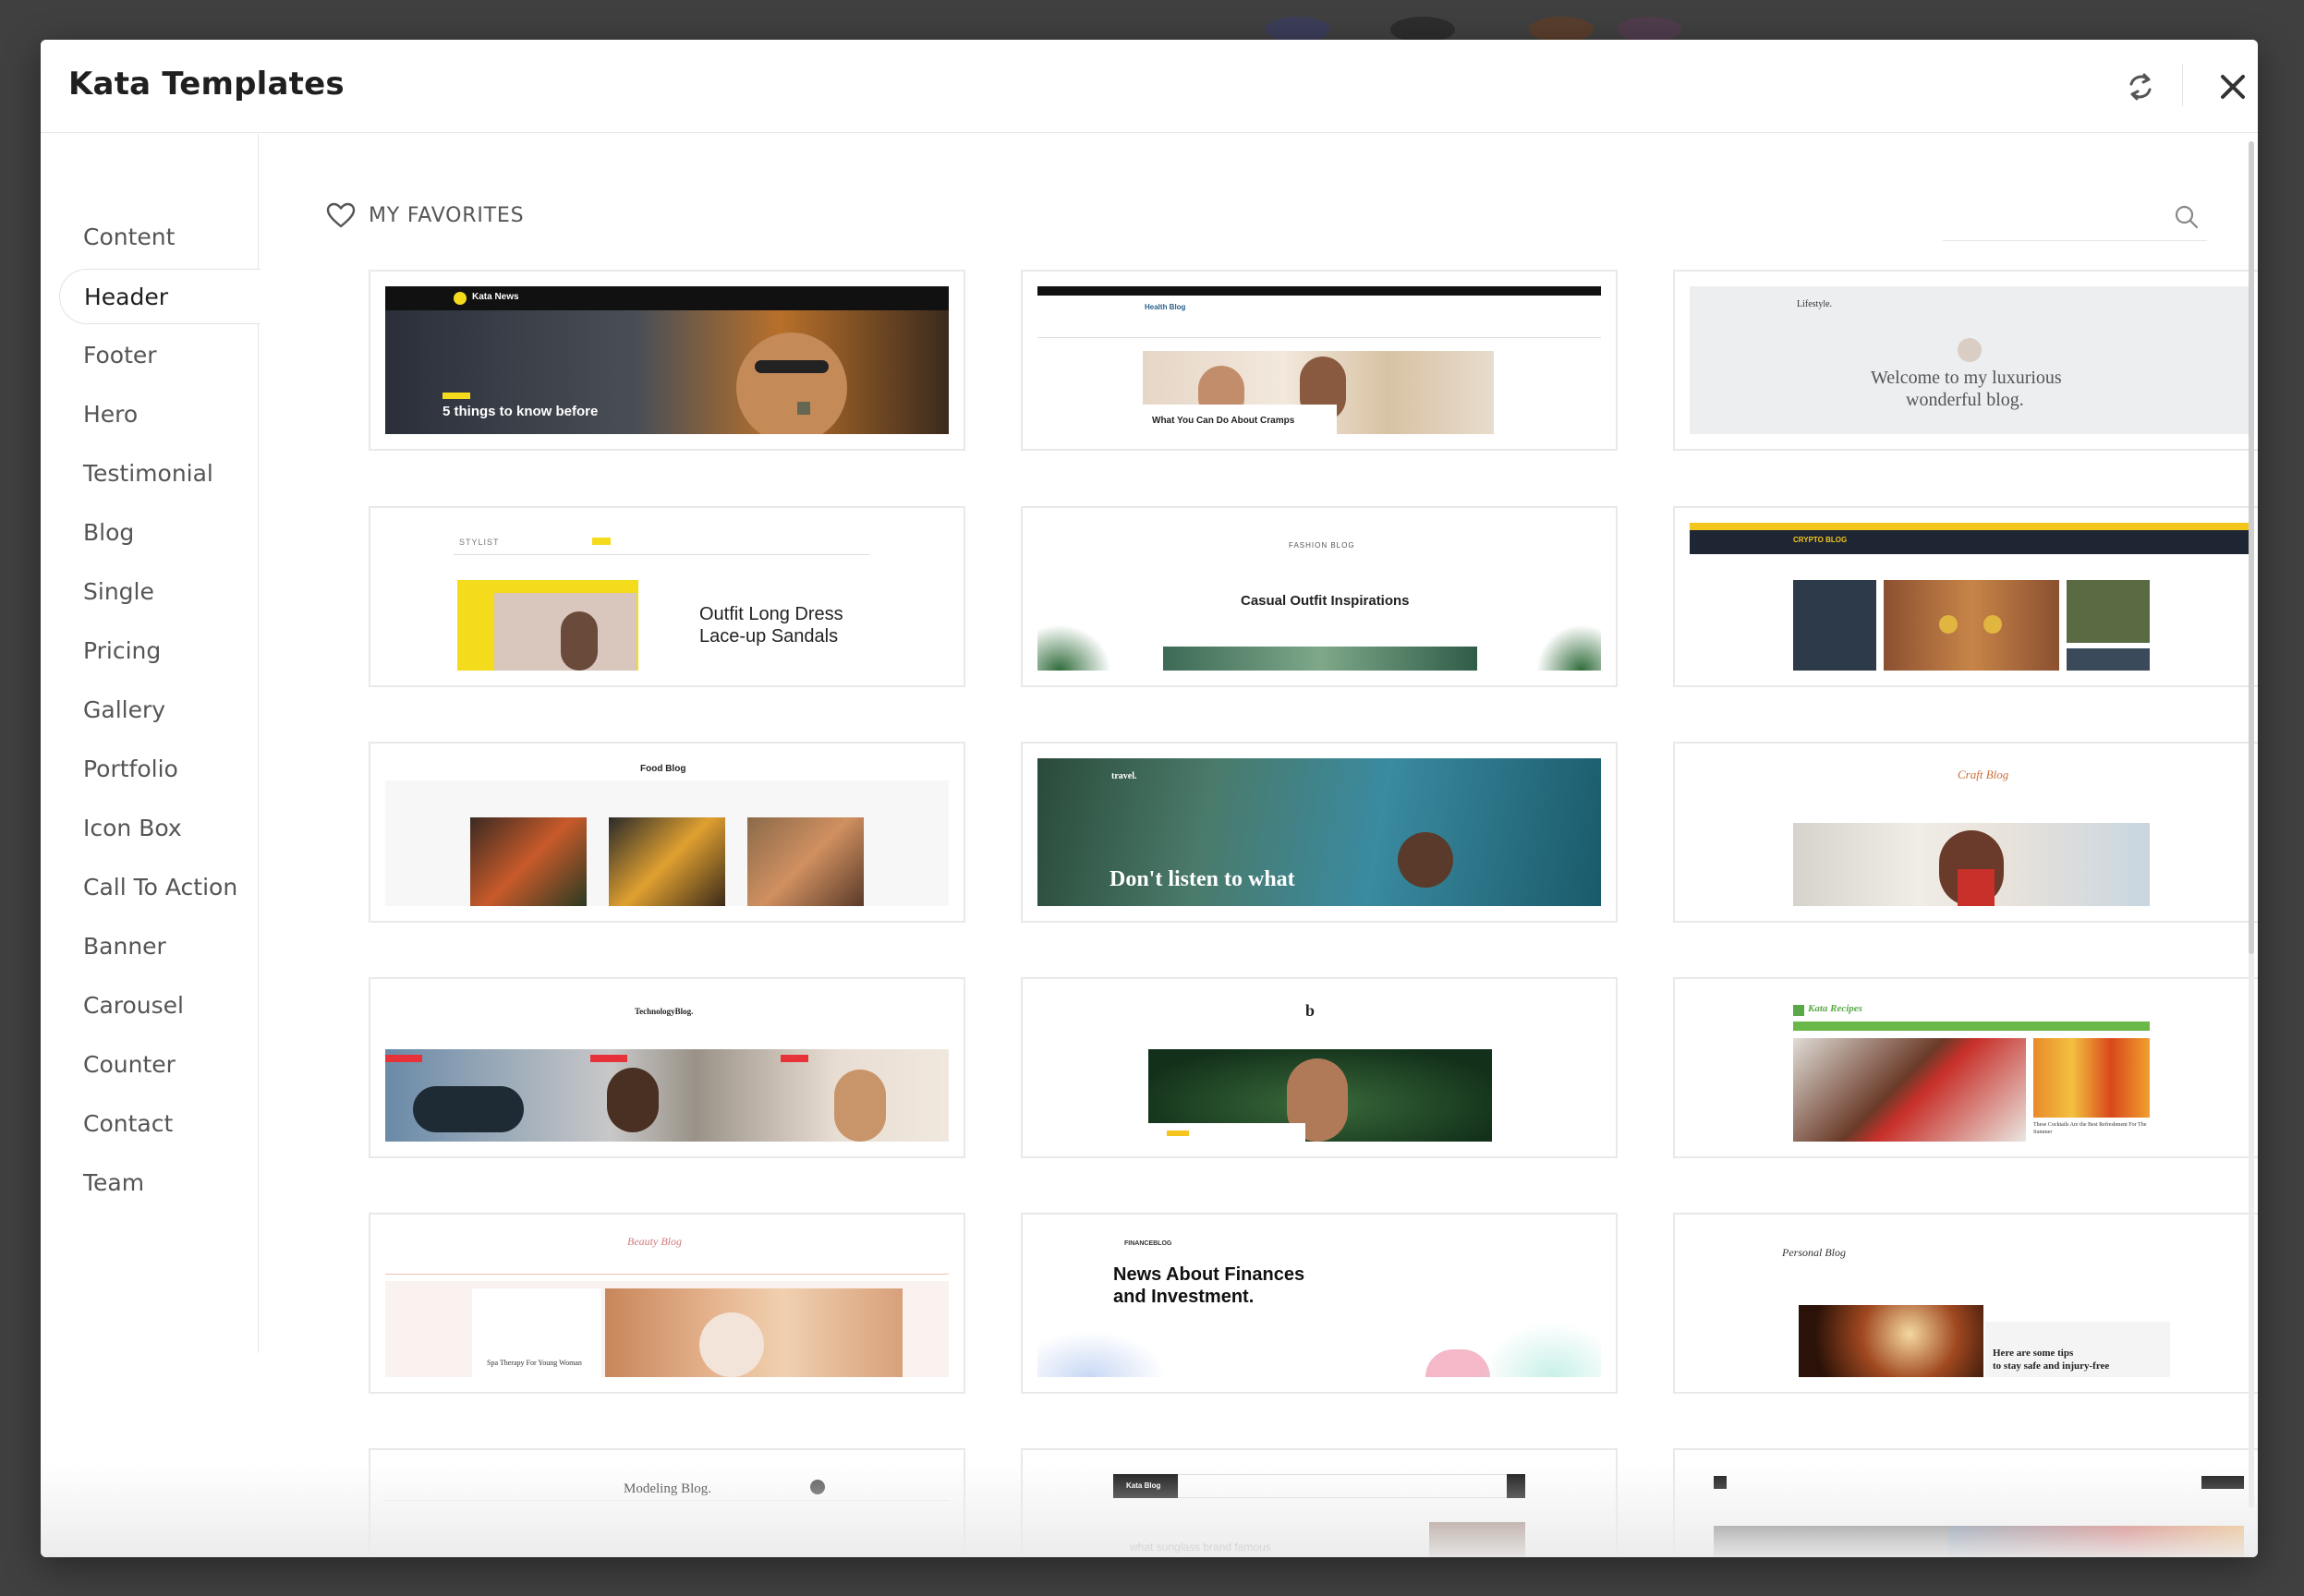  Describe the element at coordinates (1983, 774) in the screenshot. I see `template-brand: Craft Blog` at that location.